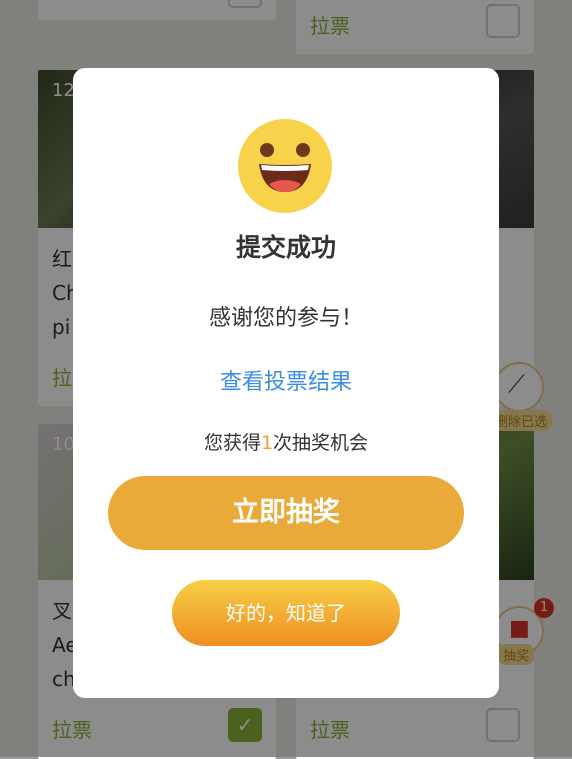 Image resolution: width=572 pixels, height=759 pixels. What do you see at coordinates (285, 166) in the screenshot?
I see `smiley-face-icon` at bounding box center [285, 166].